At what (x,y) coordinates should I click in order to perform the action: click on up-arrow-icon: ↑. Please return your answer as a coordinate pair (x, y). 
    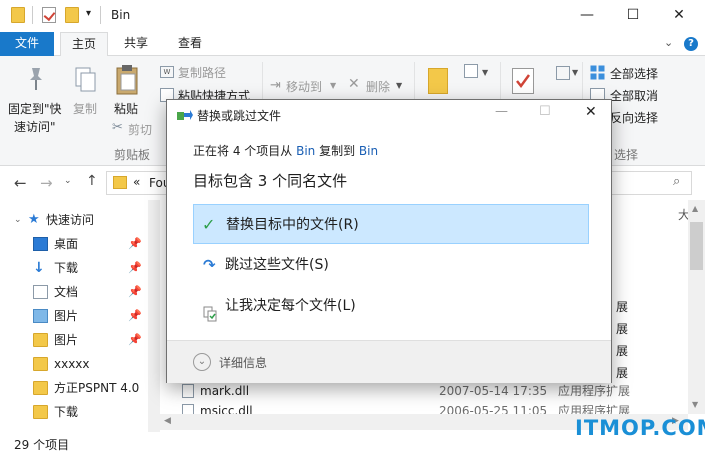
    Looking at the image, I should click on (92, 181).